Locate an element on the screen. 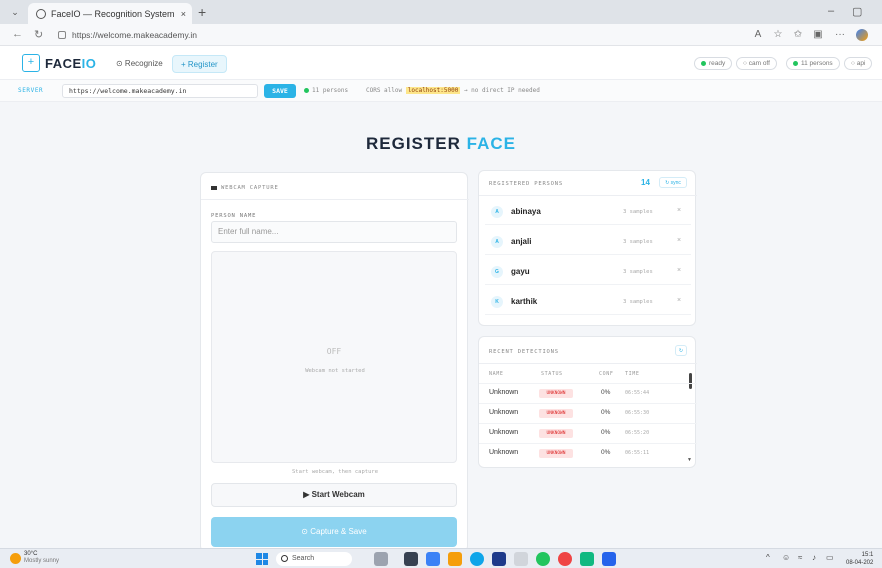 The width and height of the screenshot is (882, 568). person-name: gayu is located at coordinates (520, 271).